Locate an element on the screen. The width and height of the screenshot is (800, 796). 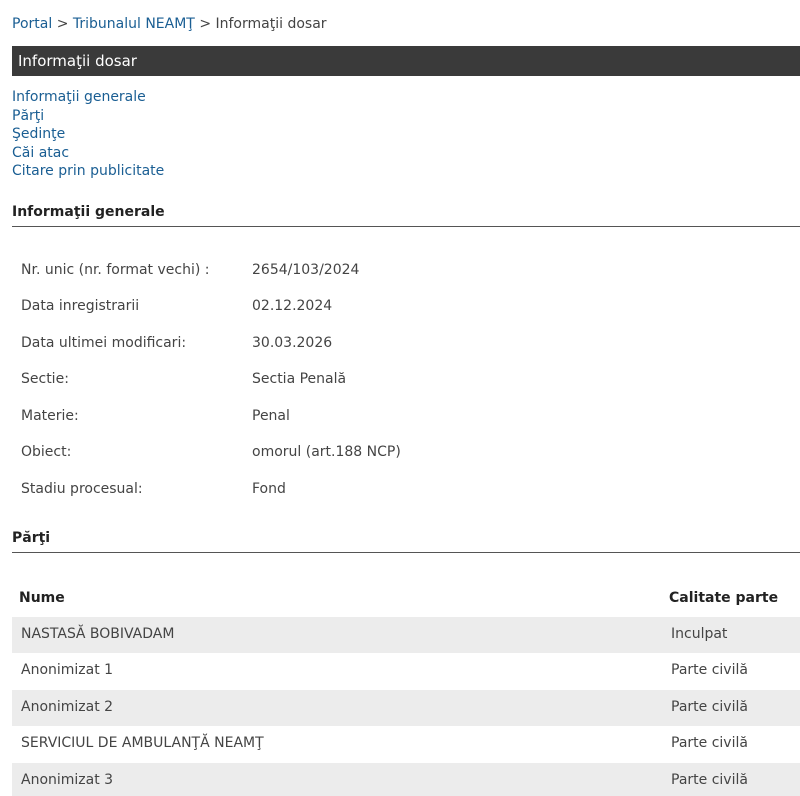
info-label: Data inregistrarii is located at coordinates (80, 306).